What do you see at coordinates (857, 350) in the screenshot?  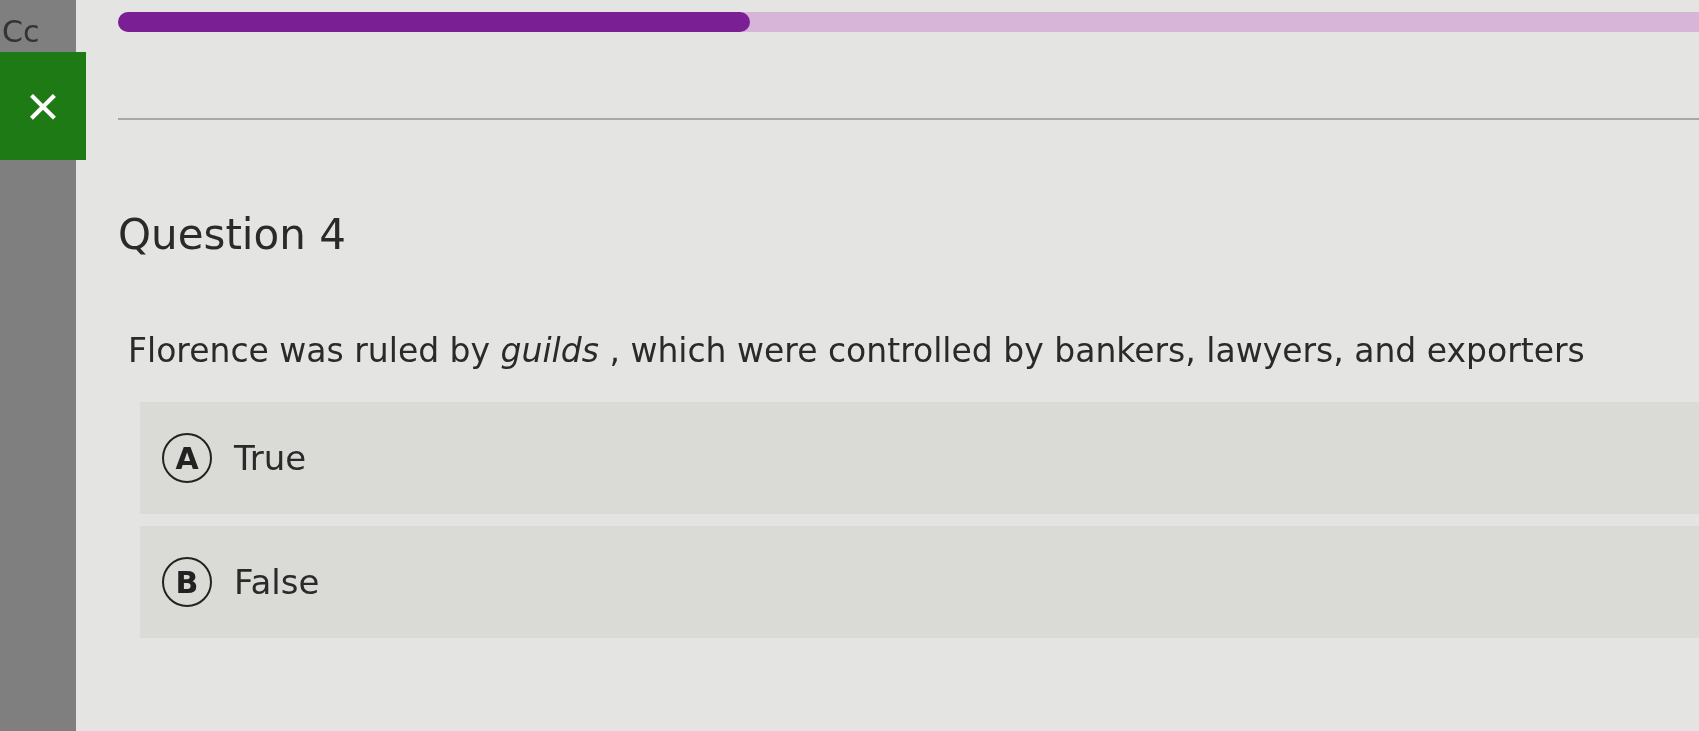 I see `question-text: Florence was ruled by guilds , which were controlled by bankers, lawyers, and exporters` at bounding box center [857, 350].